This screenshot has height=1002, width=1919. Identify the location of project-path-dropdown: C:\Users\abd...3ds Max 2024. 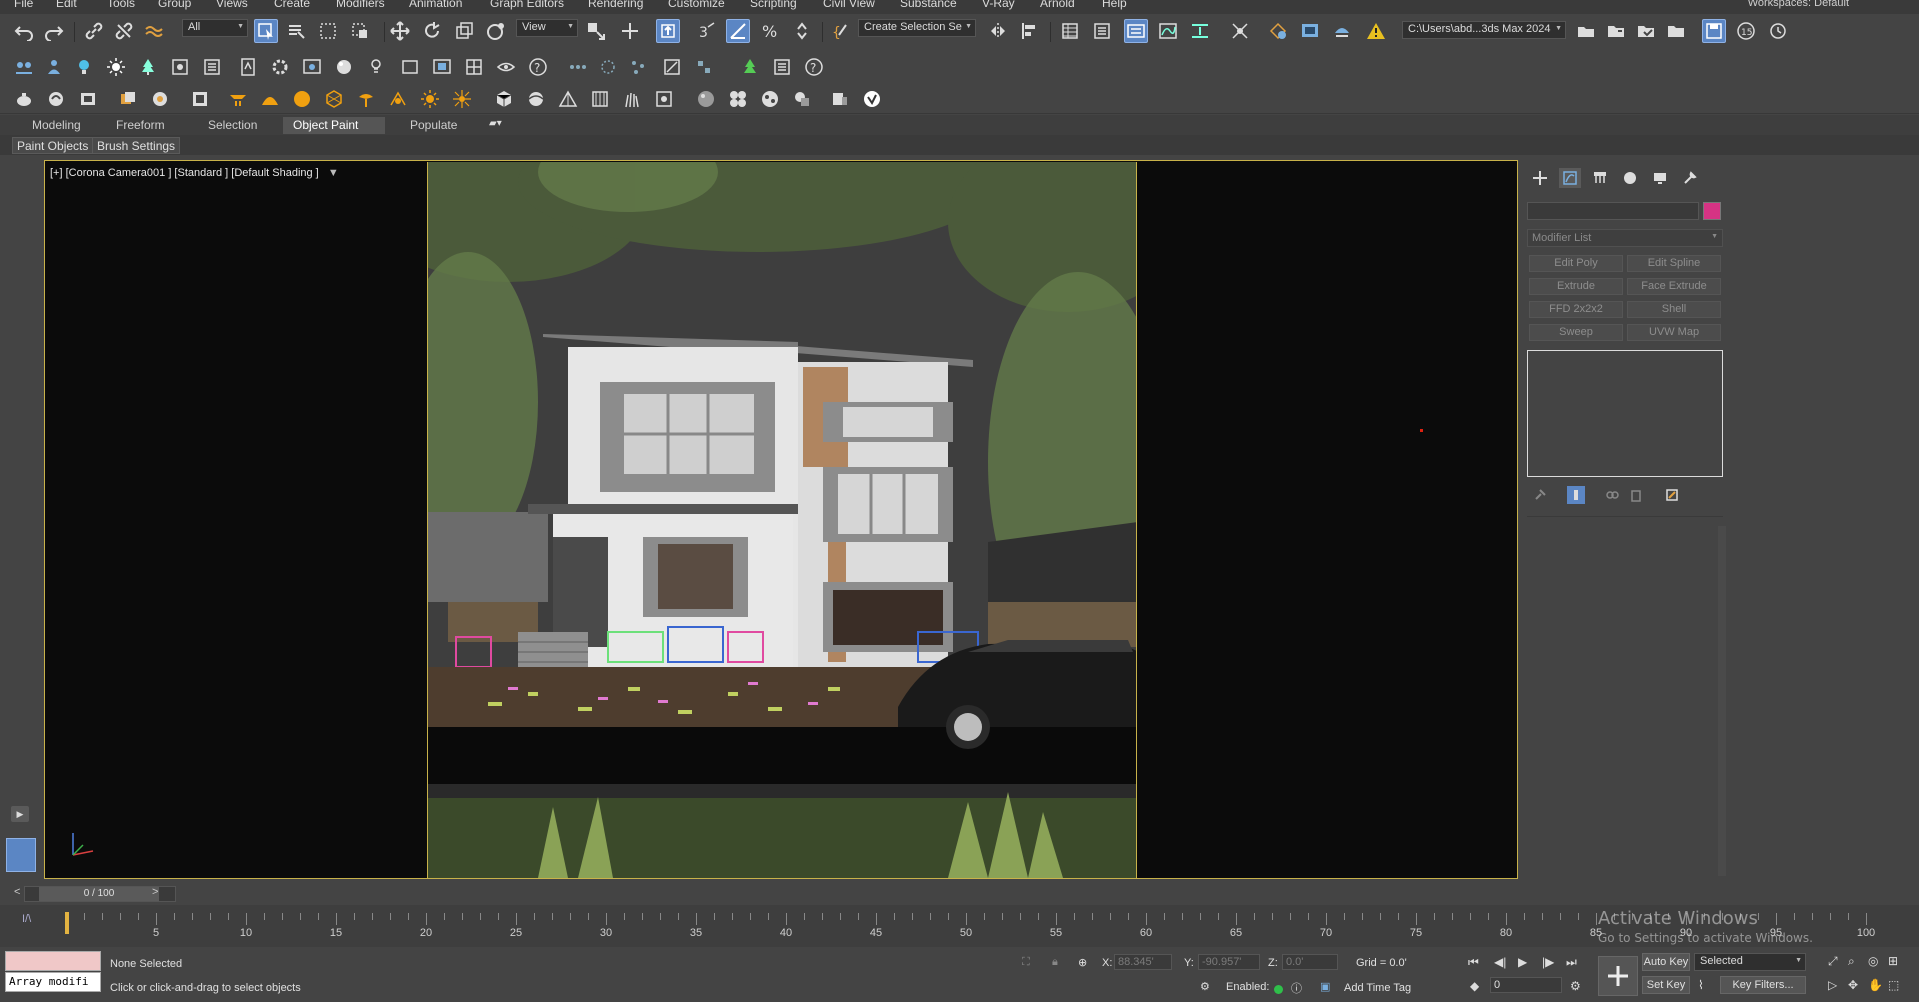
(1484, 30).